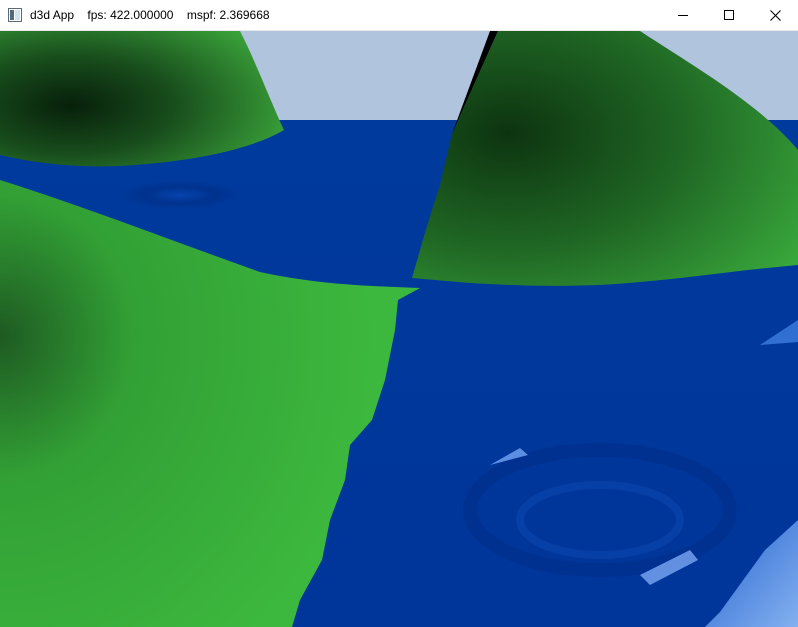  Describe the element at coordinates (180, 195) in the screenshot. I see `water-ripple` at that location.